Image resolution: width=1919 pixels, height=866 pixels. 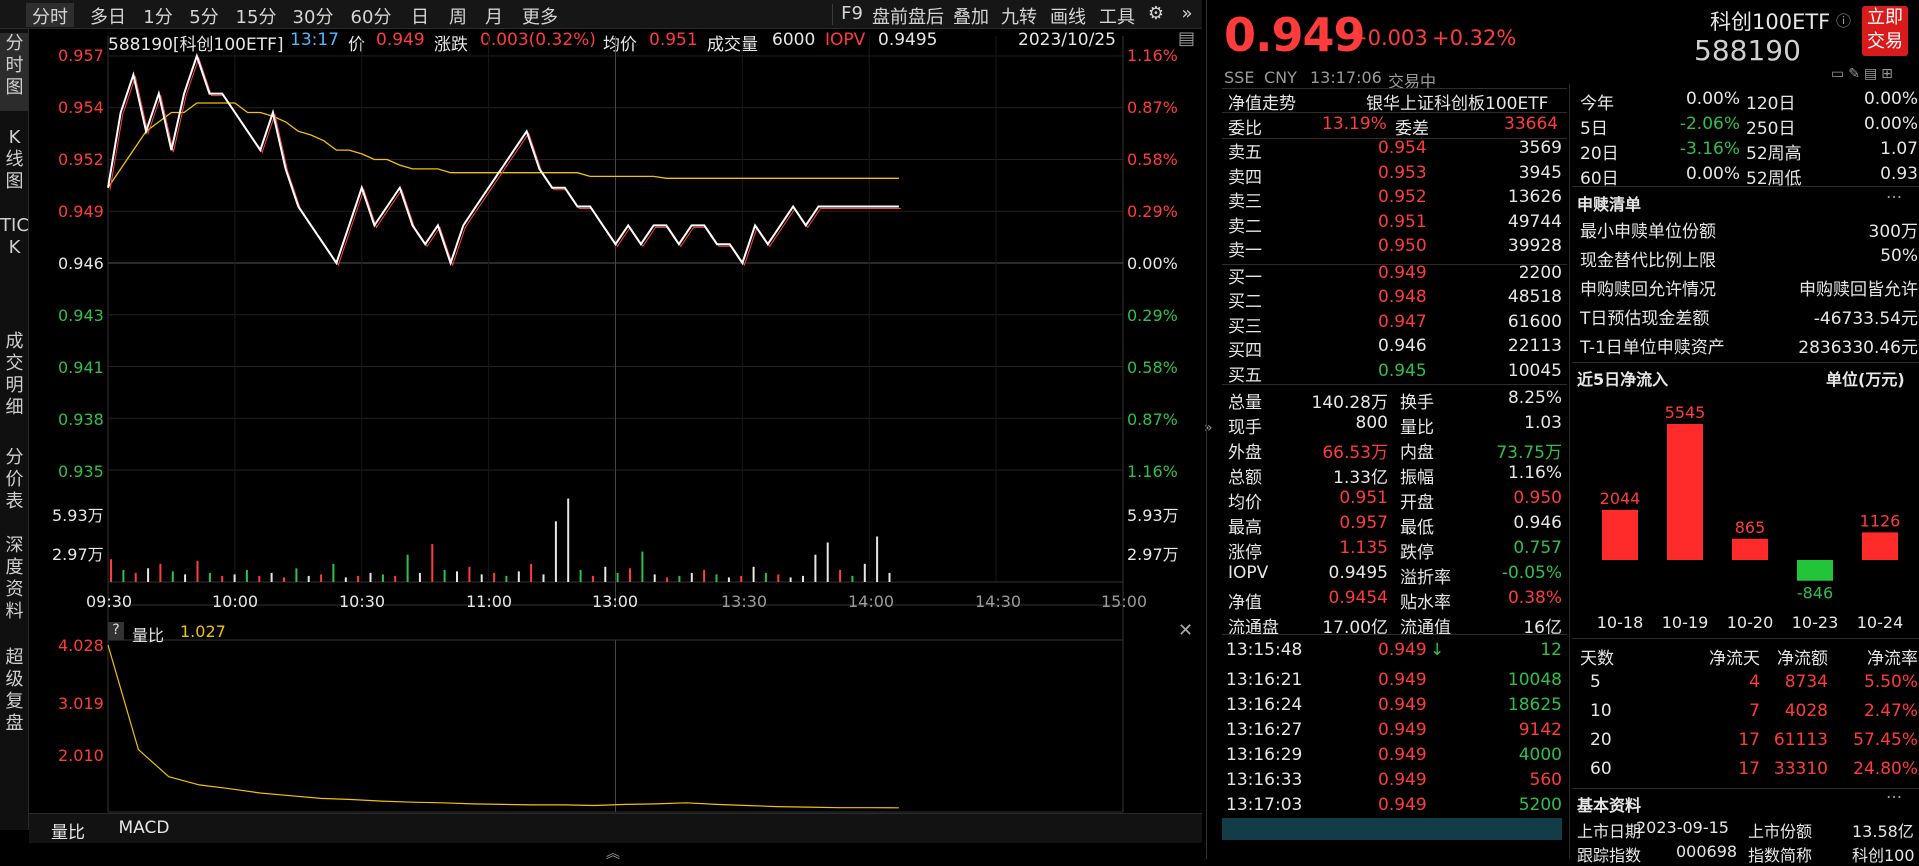 What do you see at coordinates (1893, 232) in the screenshot?
I see `subscription-value: 300万` at bounding box center [1893, 232].